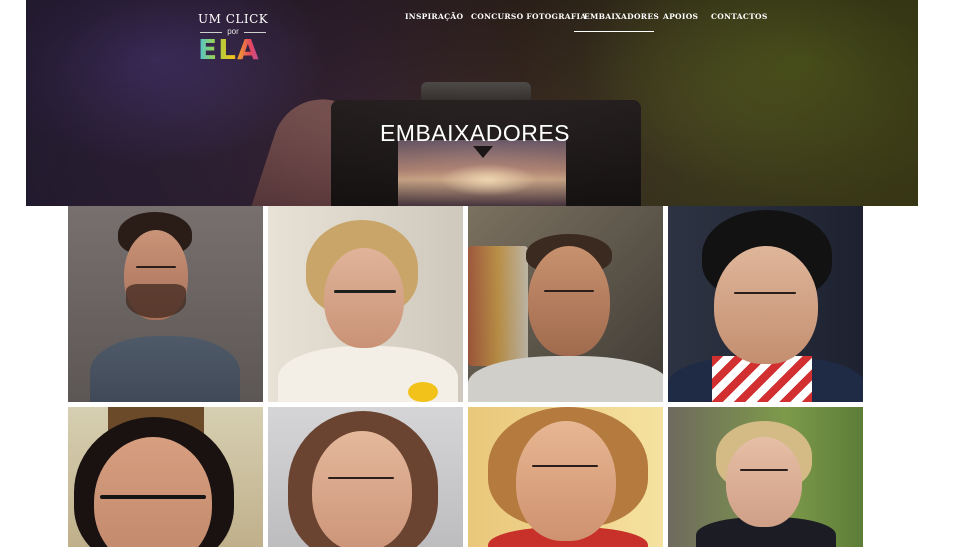  I want to click on page-title: EMBAIXADORES, so click(475, 133).